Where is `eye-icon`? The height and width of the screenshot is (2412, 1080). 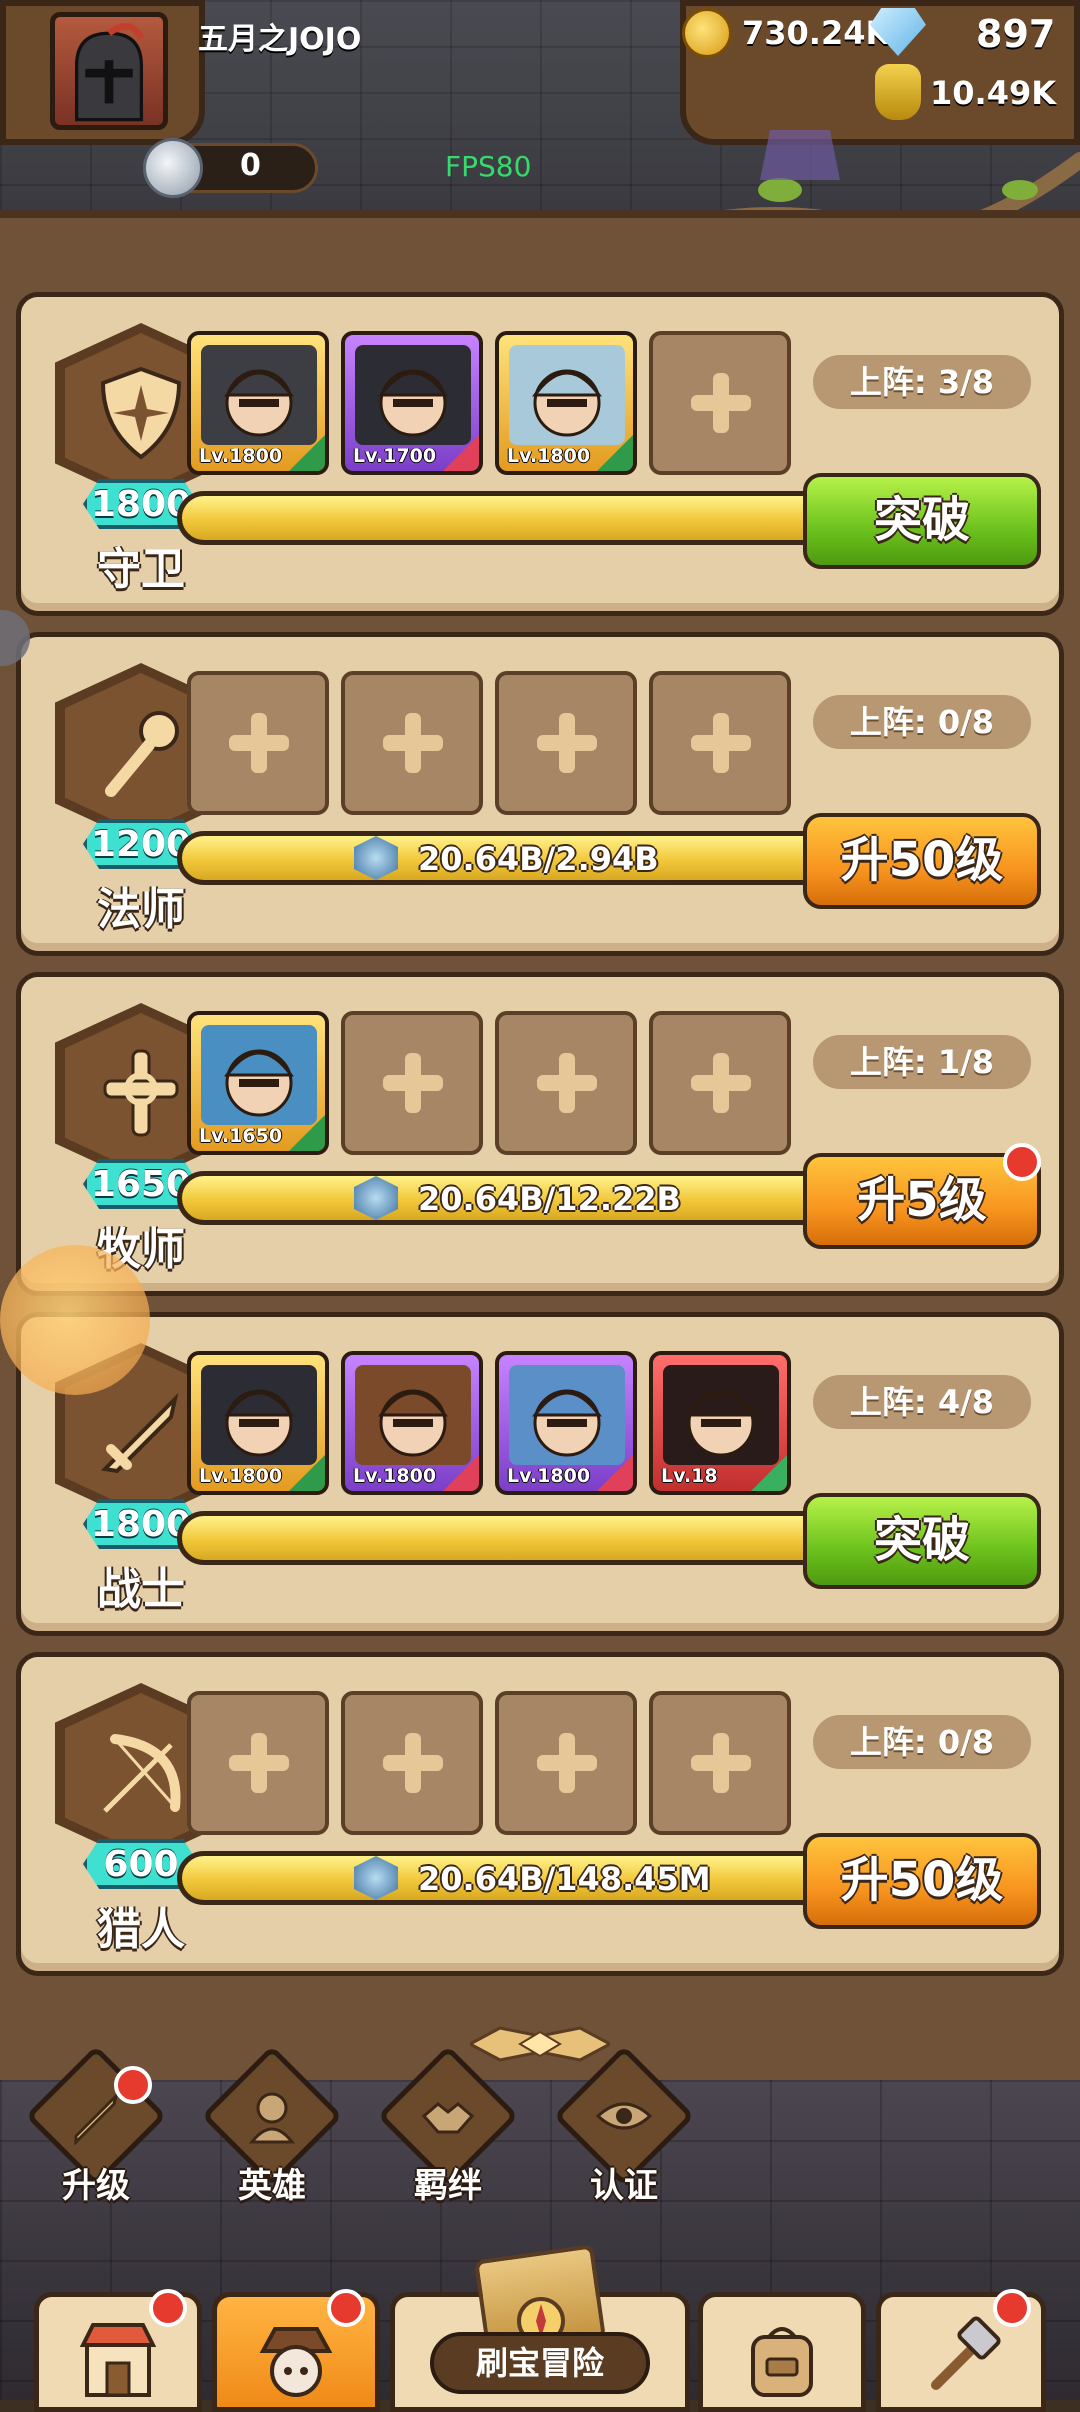 eye-icon is located at coordinates (624, 2116).